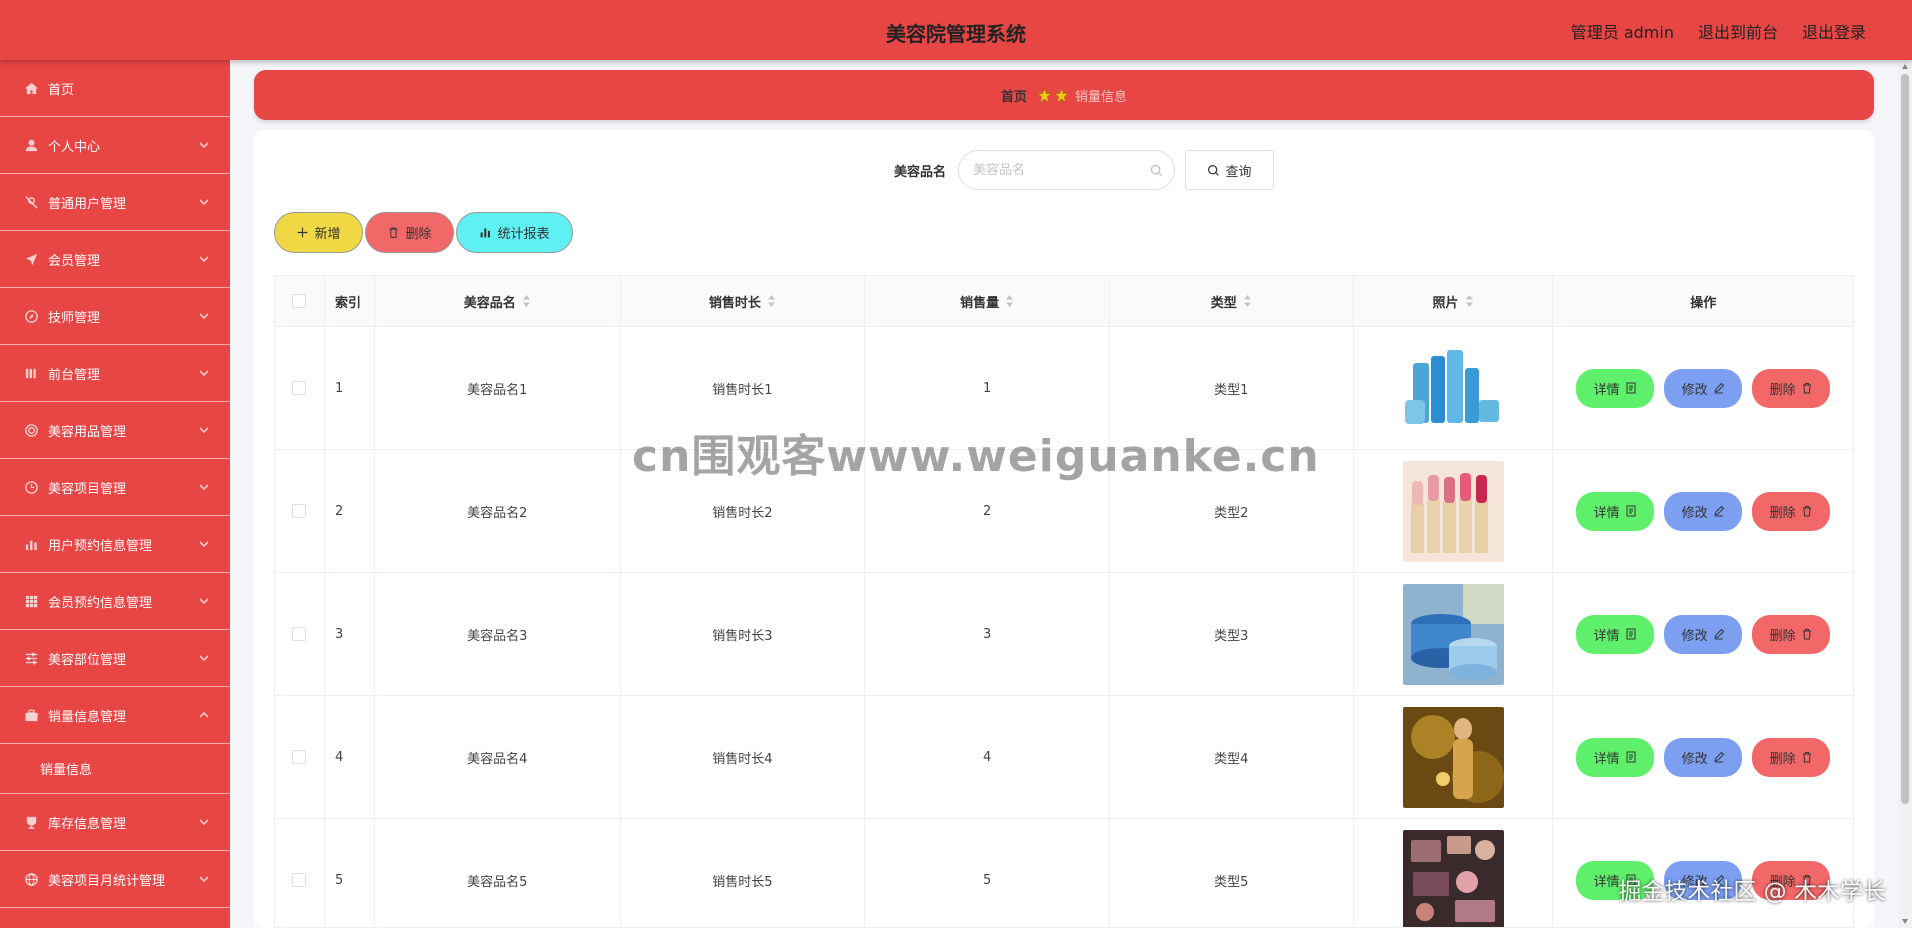 The height and width of the screenshot is (928, 1912). I want to click on sidebar-item-user-appointments: 用户预约信息管理, so click(115, 544).